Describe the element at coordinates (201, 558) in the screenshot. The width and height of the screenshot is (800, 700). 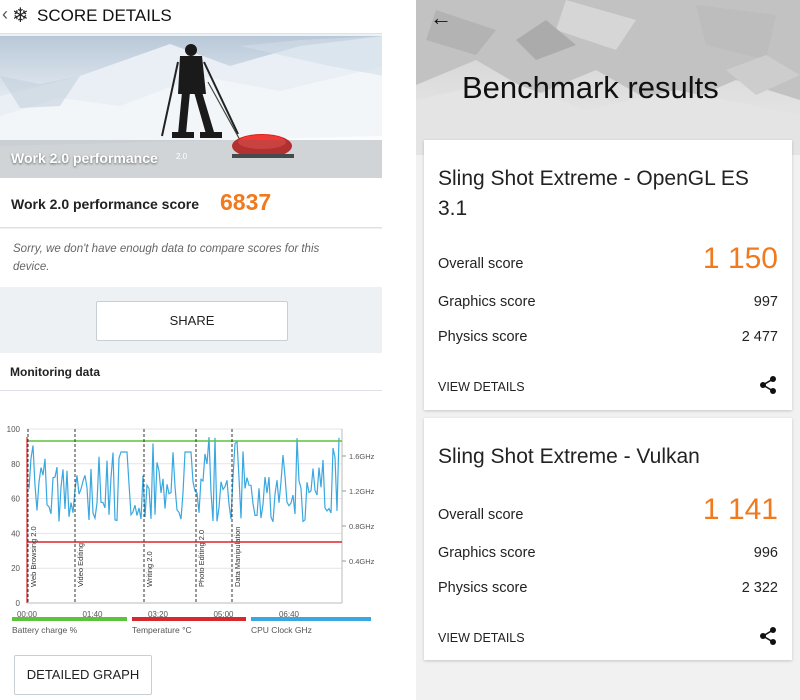
I see `section-label: Photo Editing 2.0` at that location.